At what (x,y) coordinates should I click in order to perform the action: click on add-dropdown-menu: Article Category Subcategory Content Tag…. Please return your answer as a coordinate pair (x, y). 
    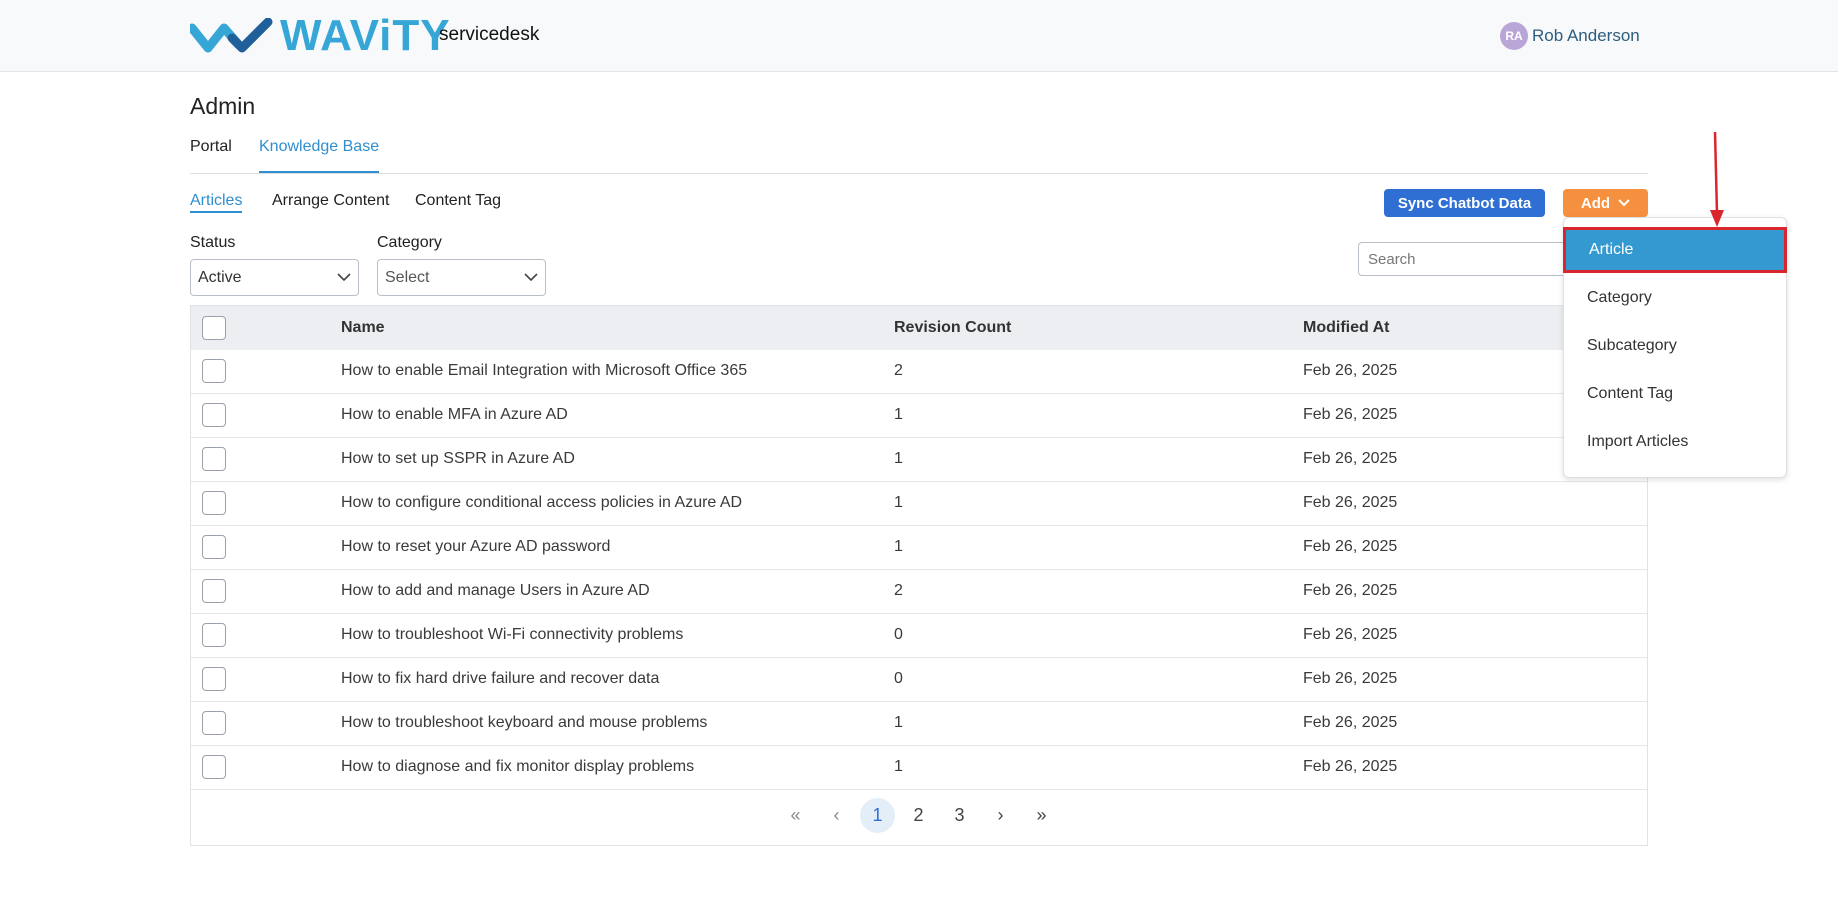
    Looking at the image, I should click on (1675, 347).